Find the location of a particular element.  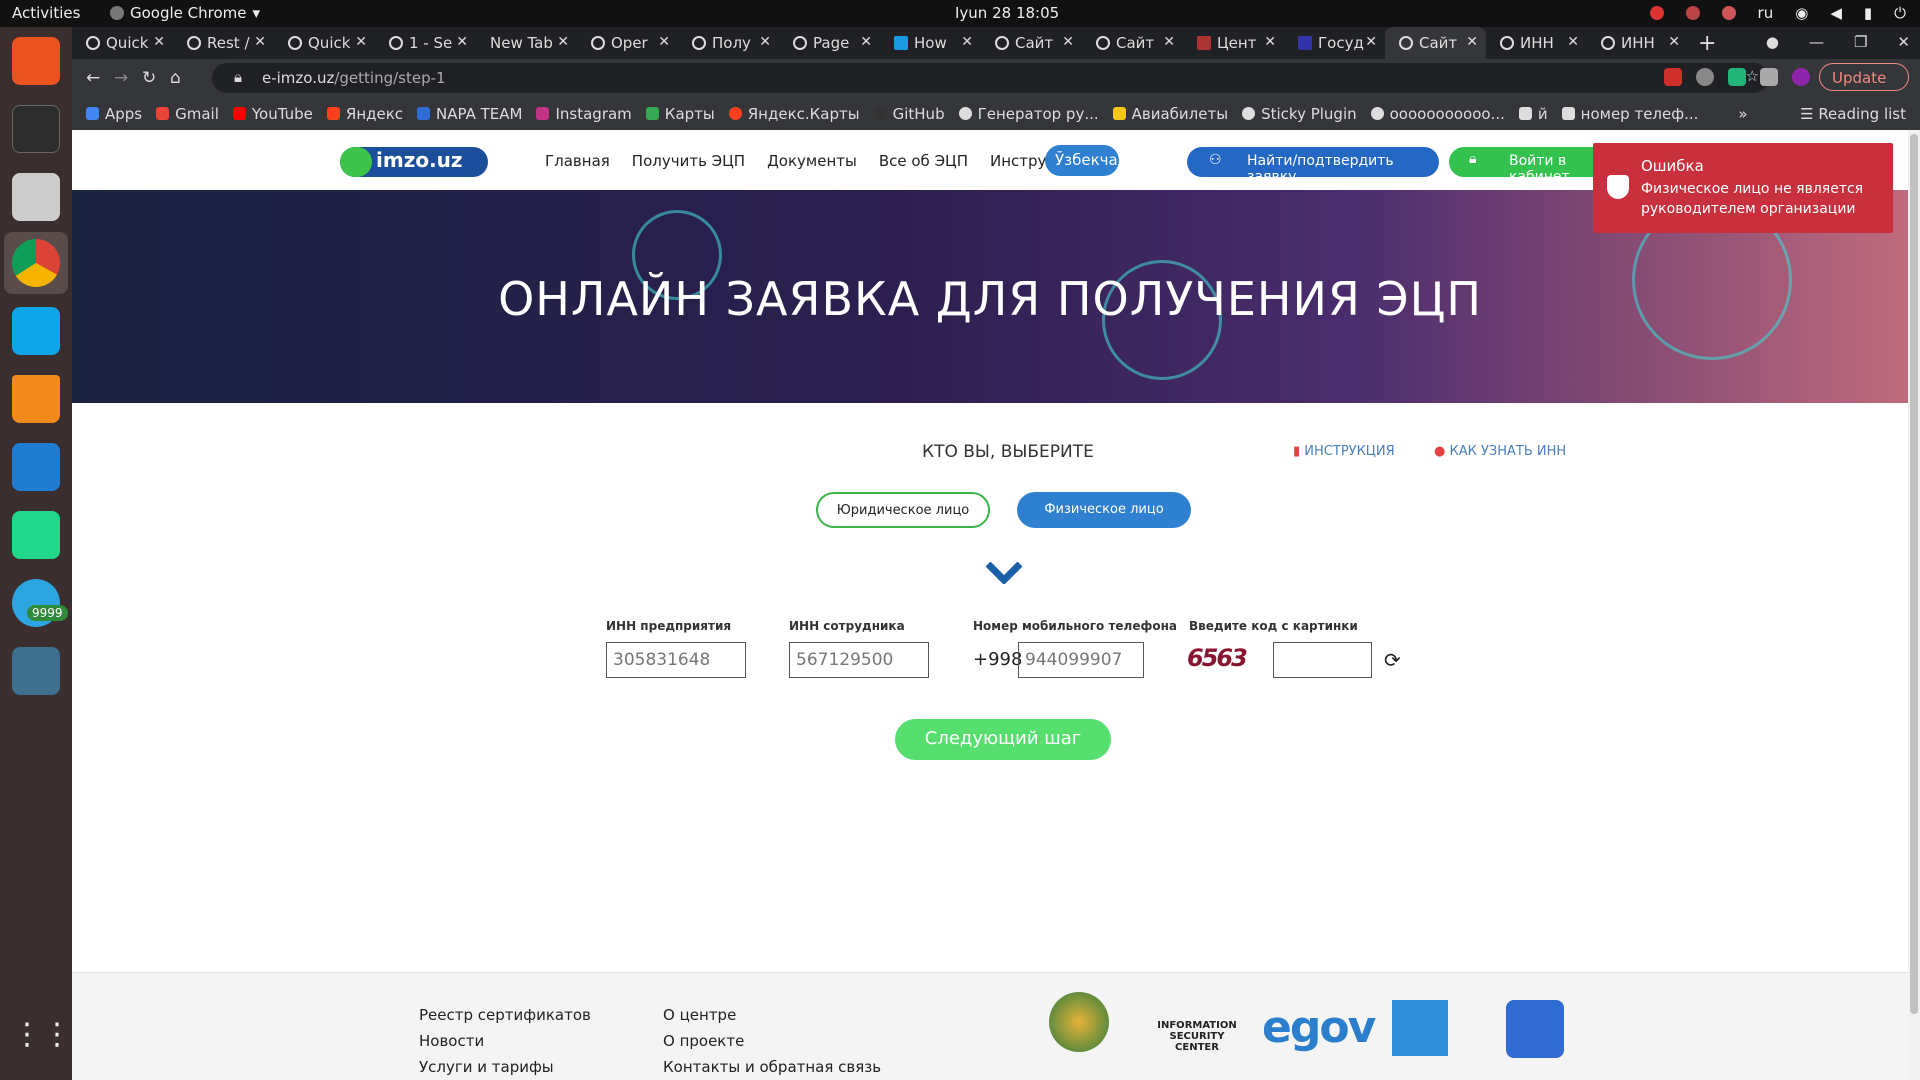

battery-icon: ▮ is located at coordinates (1868, 13).